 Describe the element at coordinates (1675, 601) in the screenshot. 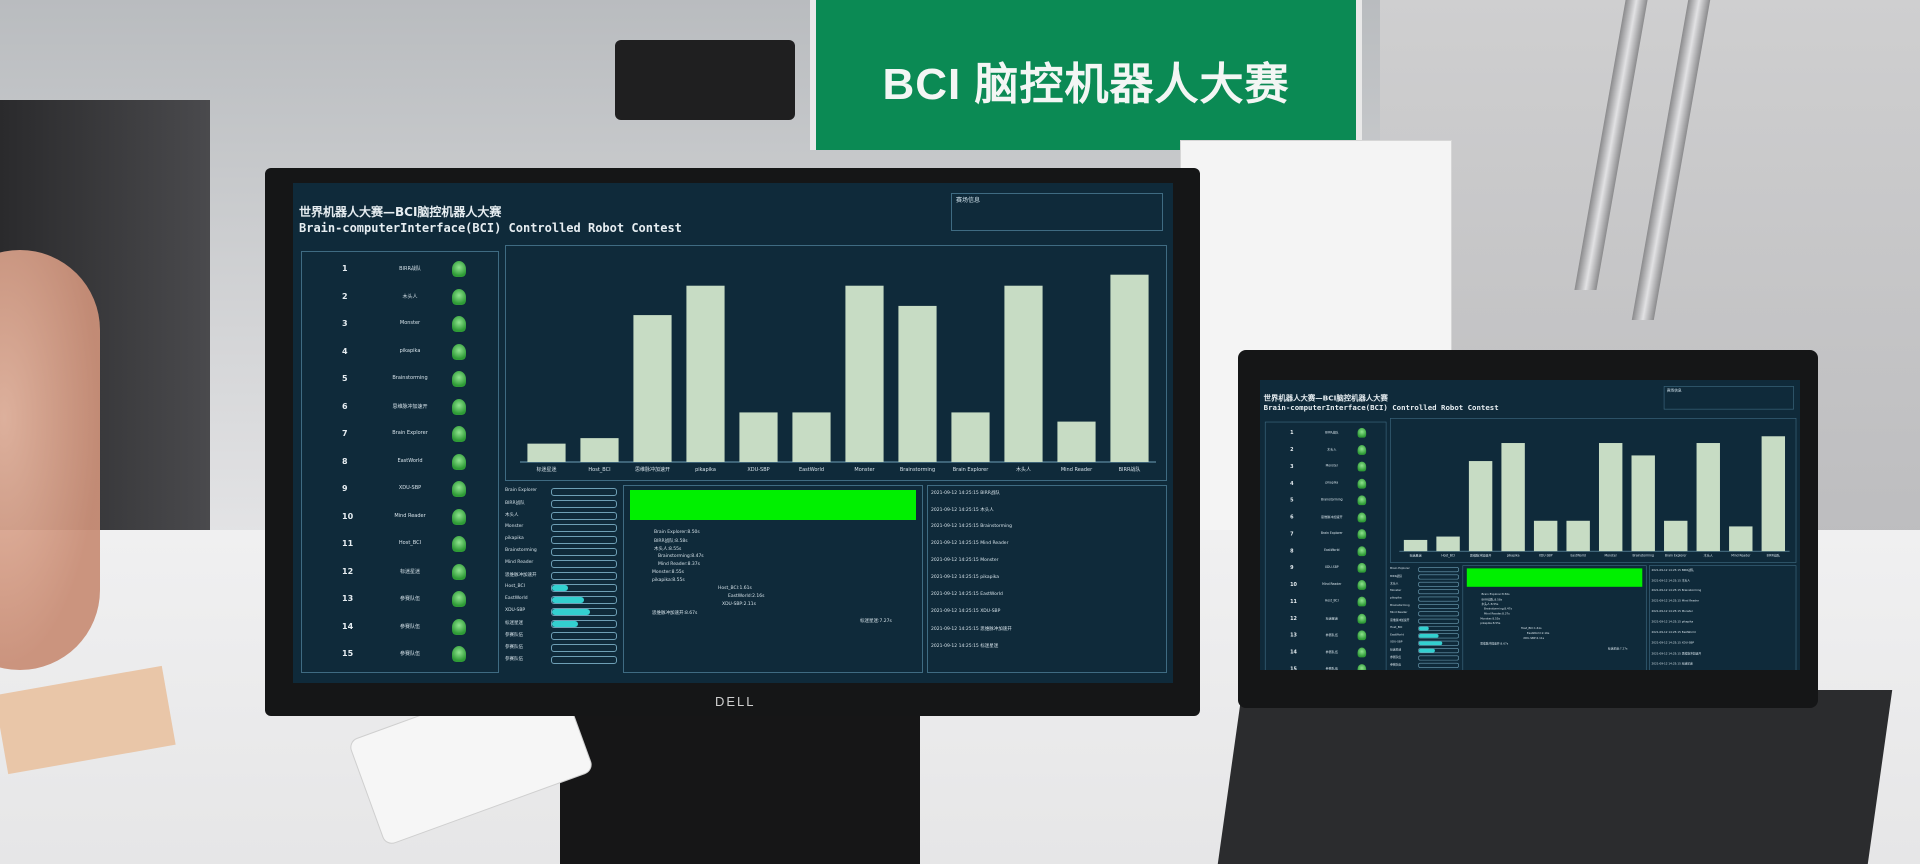

I see `log-entry: 2021-09-12 14:25:15 Mind Reader` at that location.